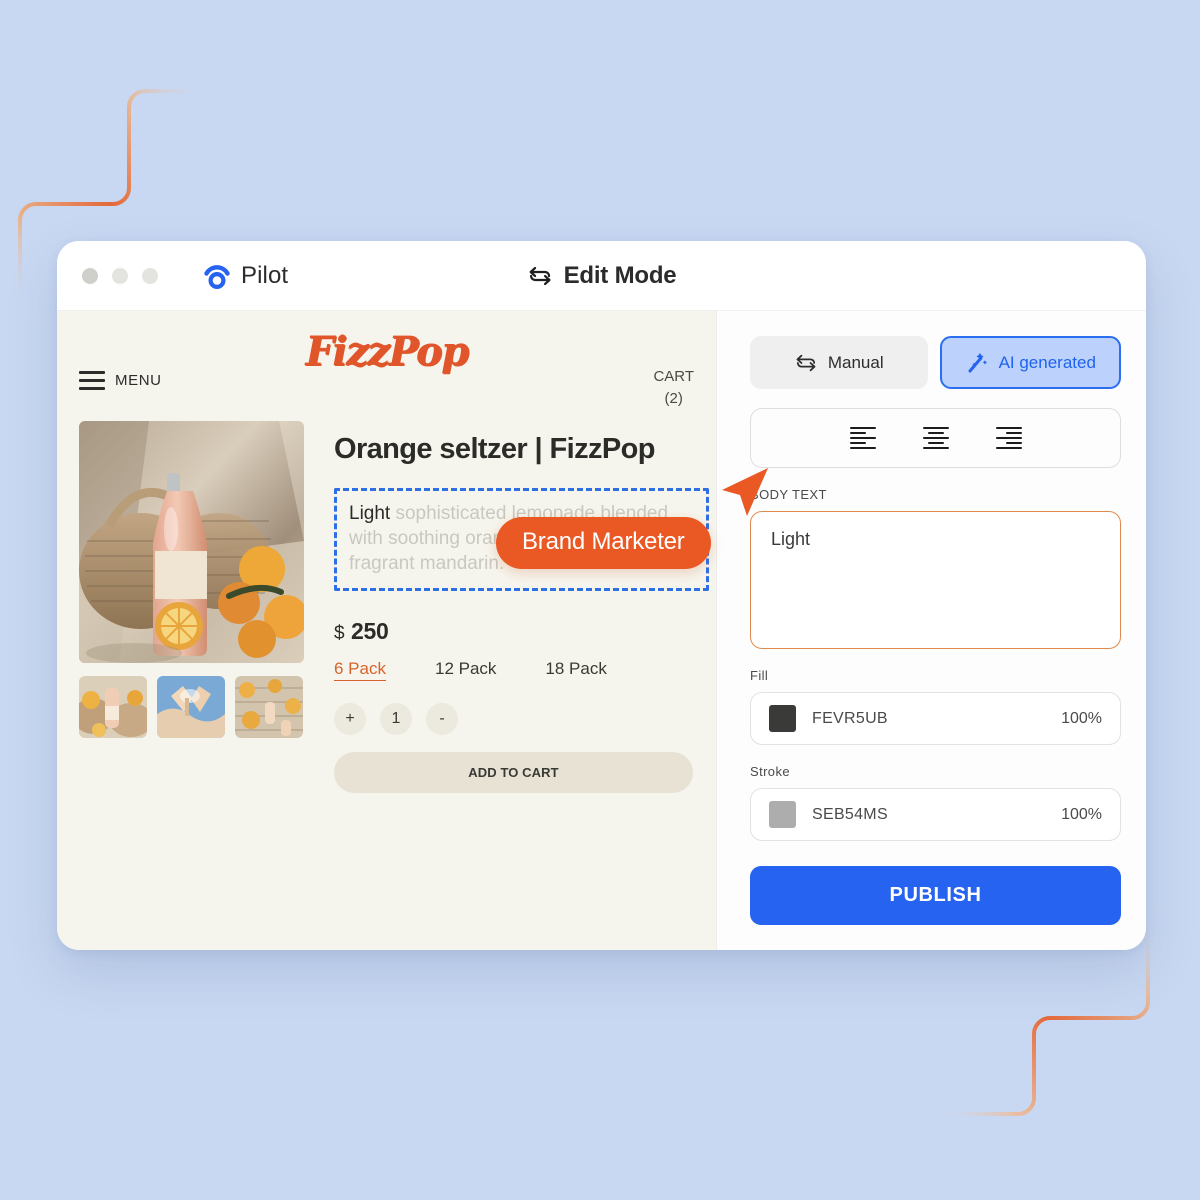 Image resolution: width=1200 pixels, height=1200 pixels. I want to click on product-price: $ 250, so click(521, 631).